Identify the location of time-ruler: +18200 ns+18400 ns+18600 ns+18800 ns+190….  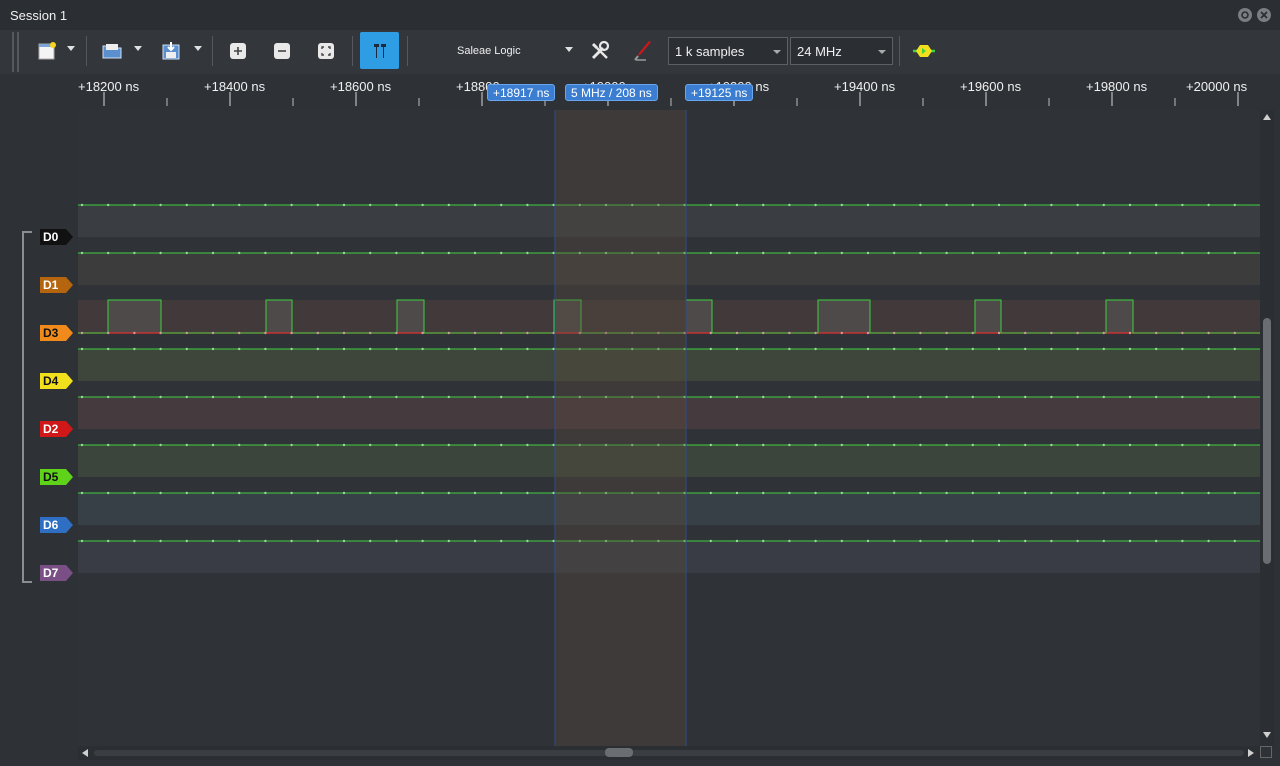
(674, 92).